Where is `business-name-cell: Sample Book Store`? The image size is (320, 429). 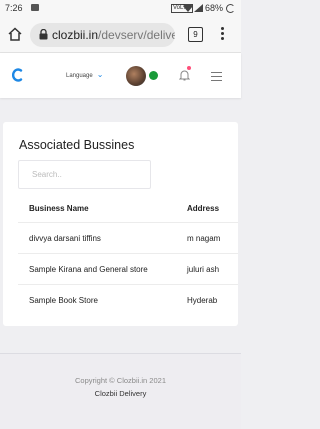 business-name-cell: Sample Book Store is located at coordinates (63, 300).